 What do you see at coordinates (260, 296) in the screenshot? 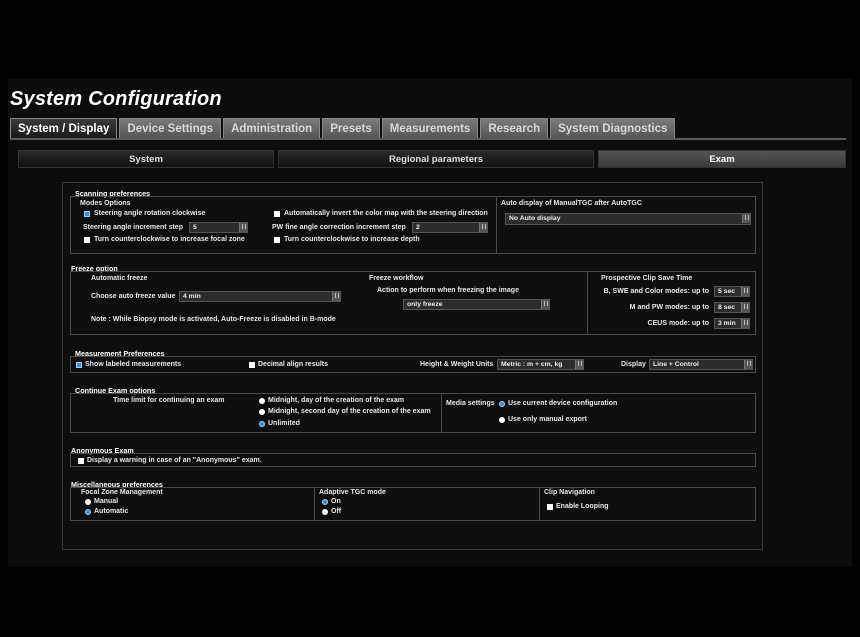
I see `auto-freeze-select: 4 min` at bounding box center [260, 296].